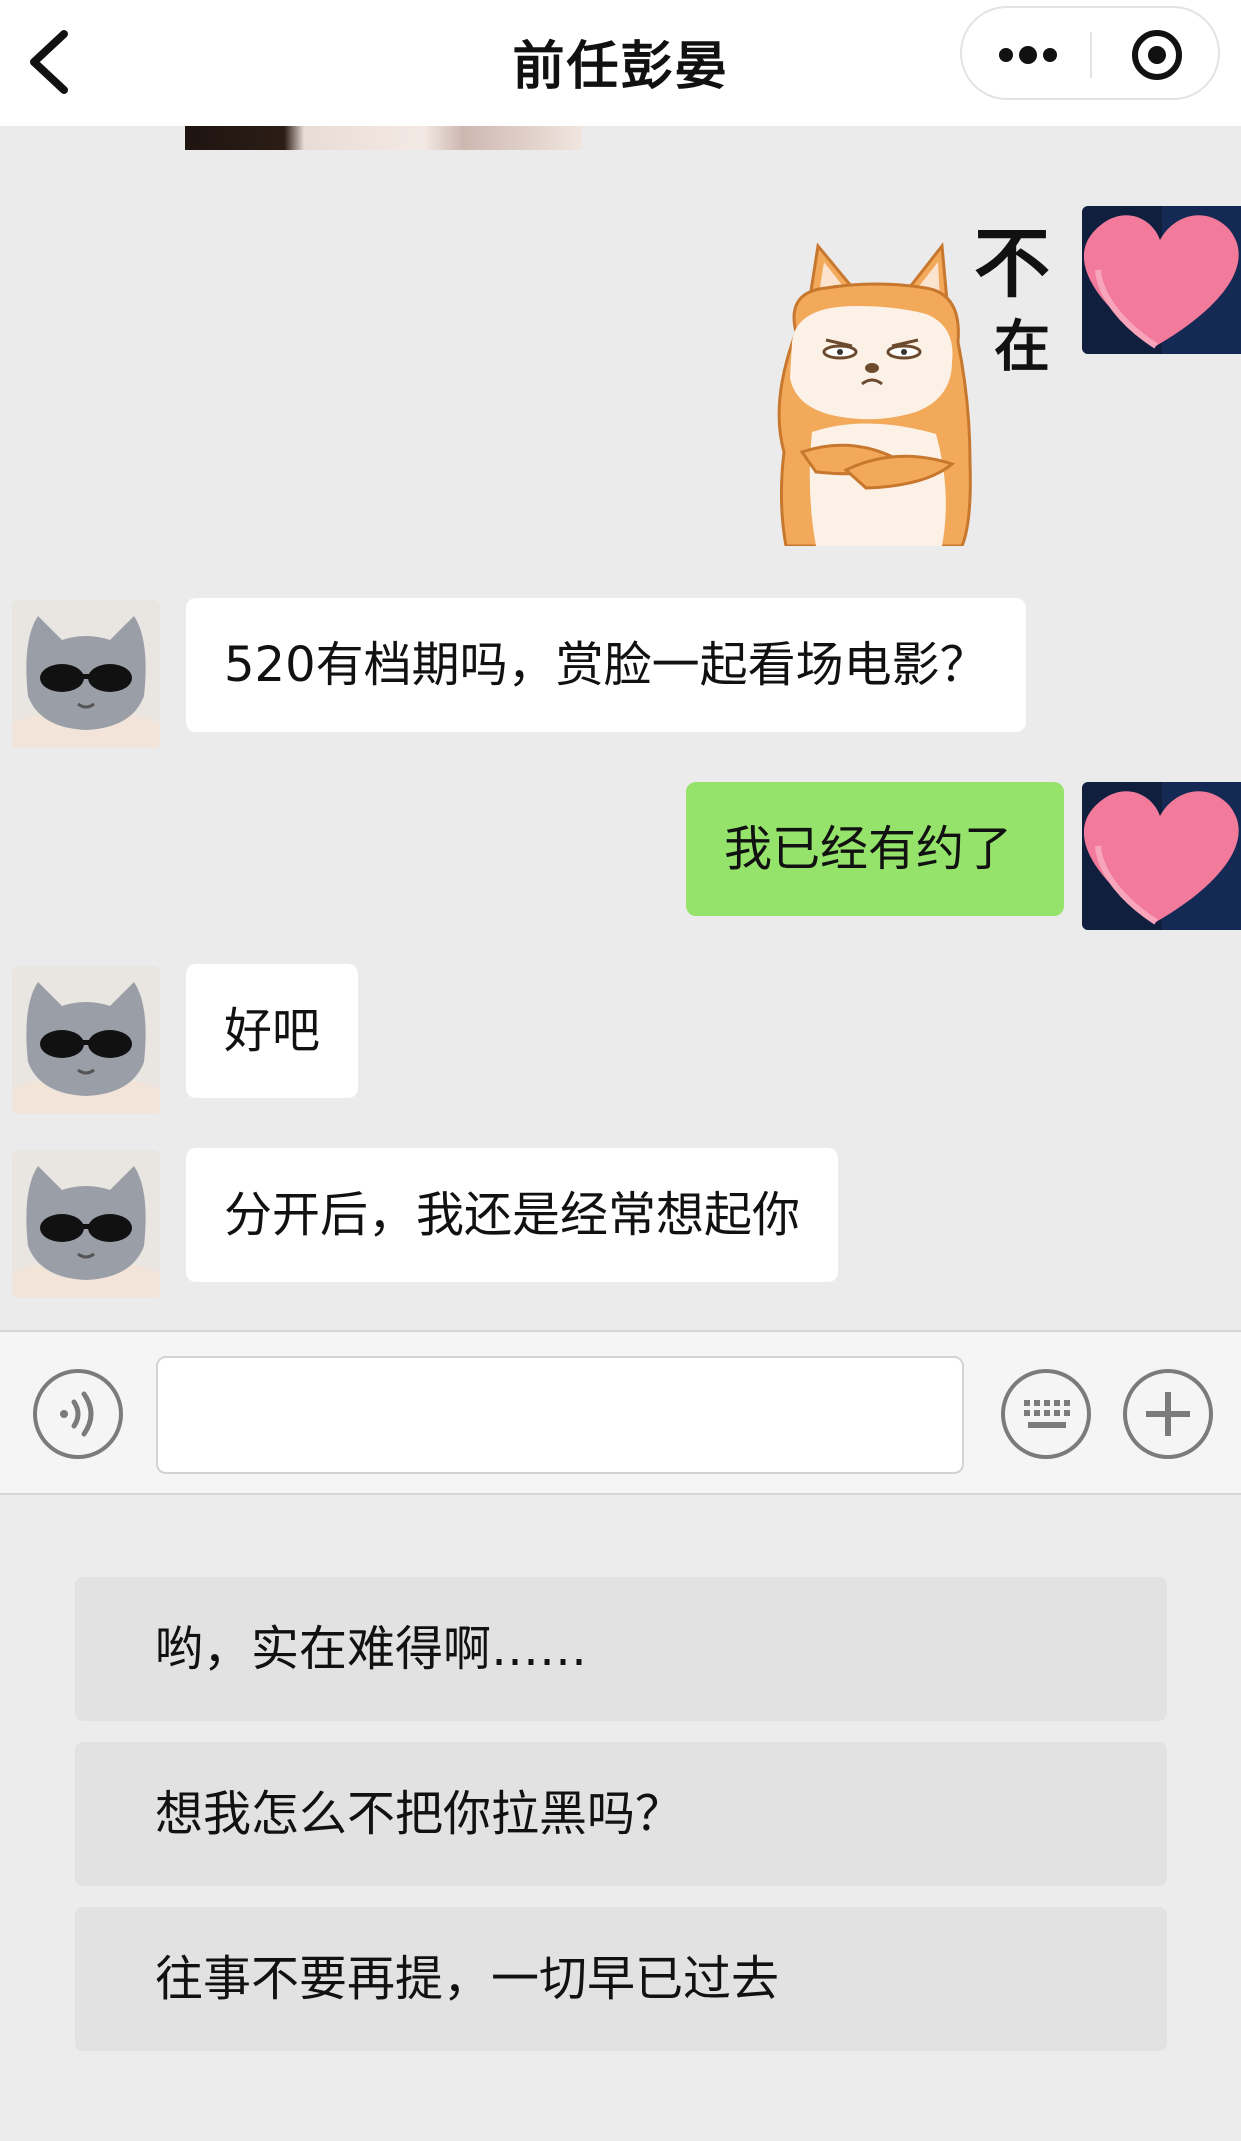 The width and height of the screenshot is (1241, 2141). Describe the element at coordinates (621, 1814) in the screenshot. I see `reply-option: 想我怎么不把你拉黑吗？` at that location.